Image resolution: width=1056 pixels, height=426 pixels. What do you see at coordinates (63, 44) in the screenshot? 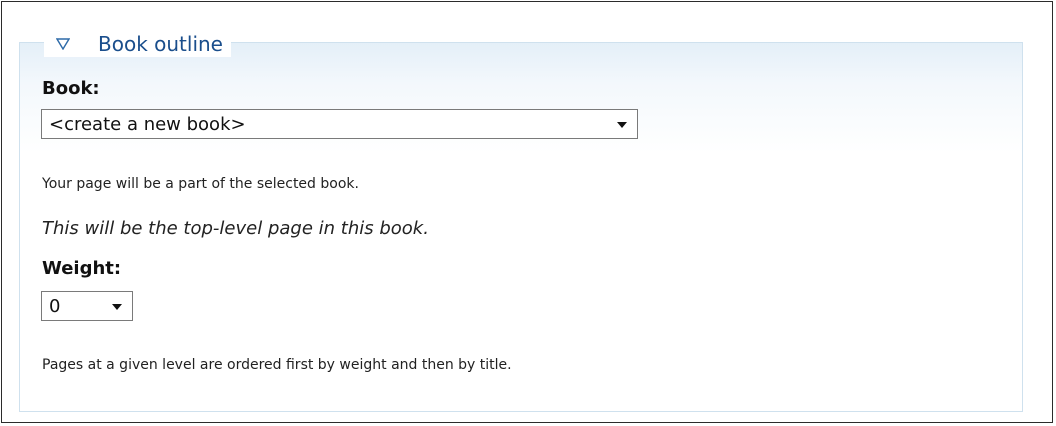
I see `collapse-triangle-icon` at bounding box center [63, 44].